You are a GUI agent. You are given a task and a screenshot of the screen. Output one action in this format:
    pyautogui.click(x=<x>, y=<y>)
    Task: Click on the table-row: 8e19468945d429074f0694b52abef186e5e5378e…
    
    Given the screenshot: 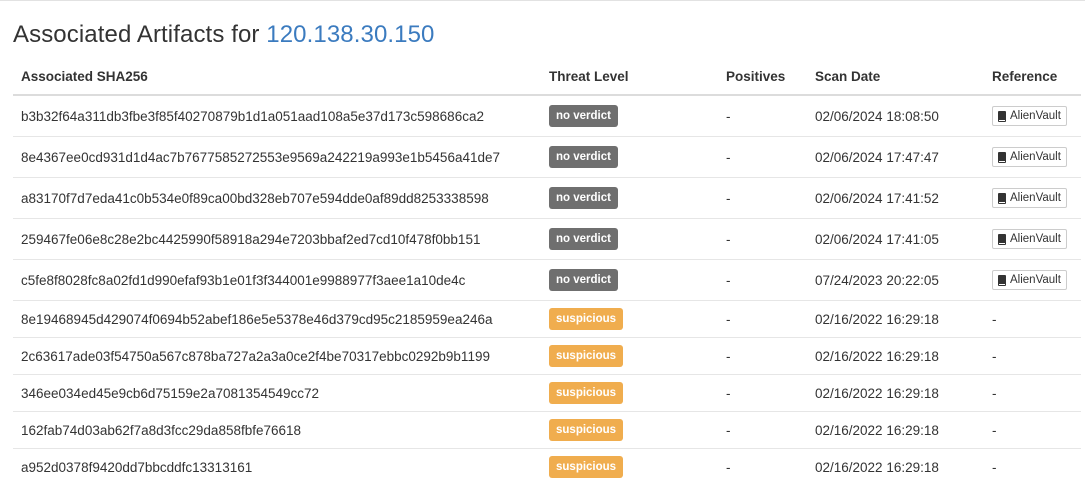 What is the action you would take?
    pyautogui.click(x=547, y=319)
    